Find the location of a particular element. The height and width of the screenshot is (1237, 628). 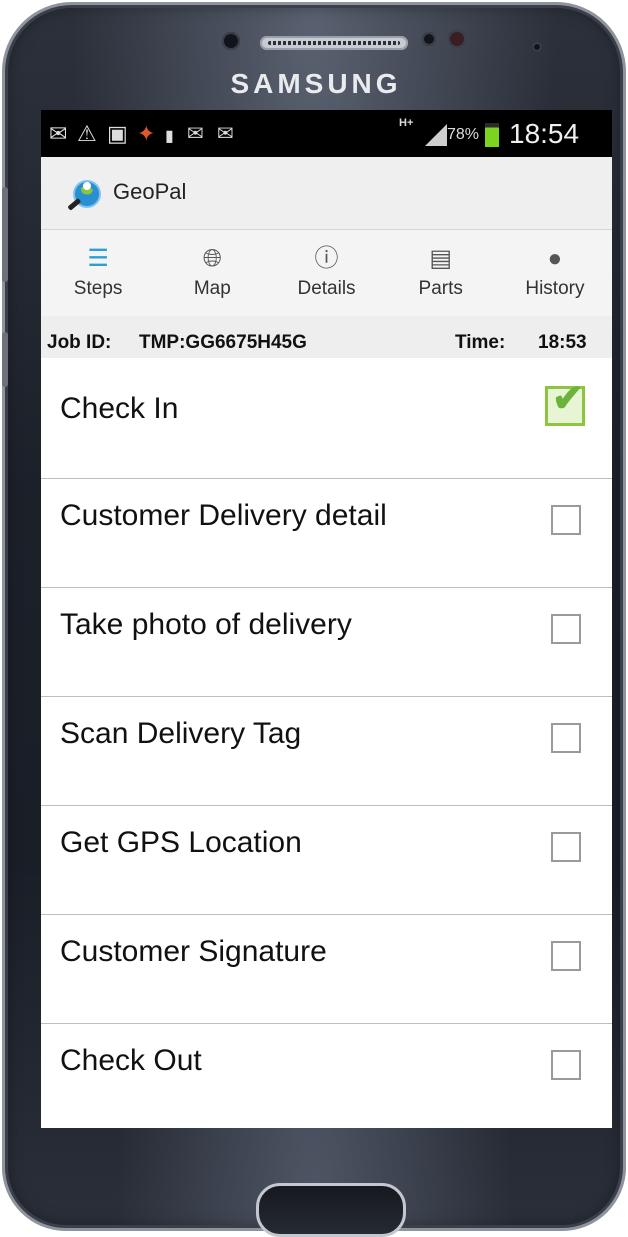

tab-label: History is located at coordinates (555, 288).